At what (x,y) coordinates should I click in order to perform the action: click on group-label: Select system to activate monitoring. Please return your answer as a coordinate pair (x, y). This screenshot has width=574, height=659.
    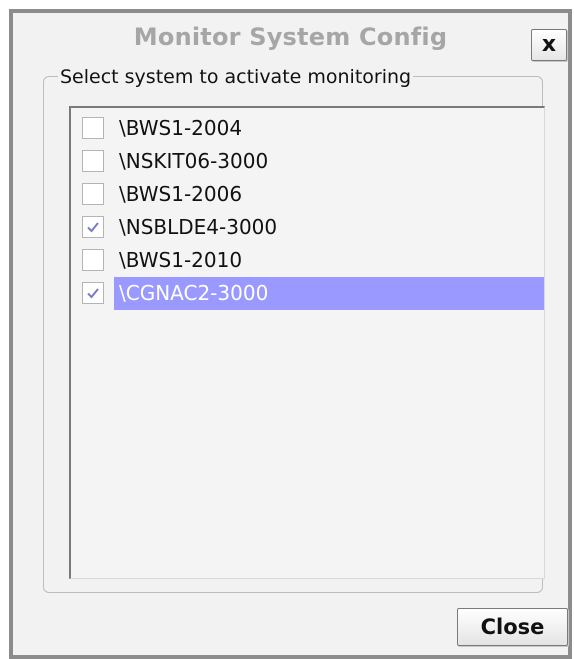
    Looking at the image, I should click on (236, 77).